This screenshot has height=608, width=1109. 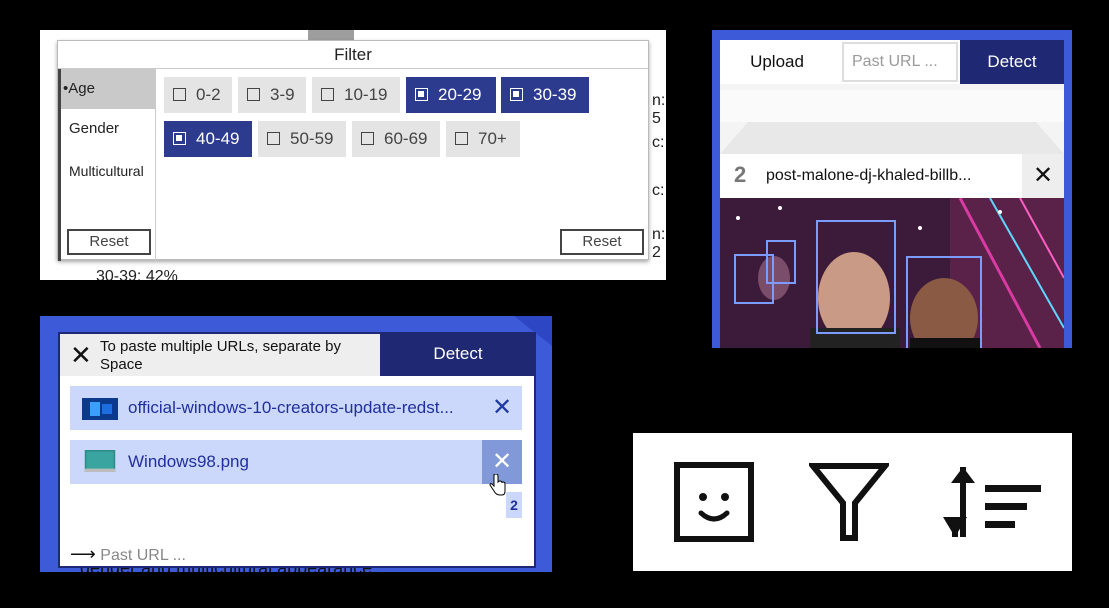 What do you see at coordinates (483, 139) in the screenshot?
I see `age-option-70-plus: 70+` at bounding box center [483, 139].